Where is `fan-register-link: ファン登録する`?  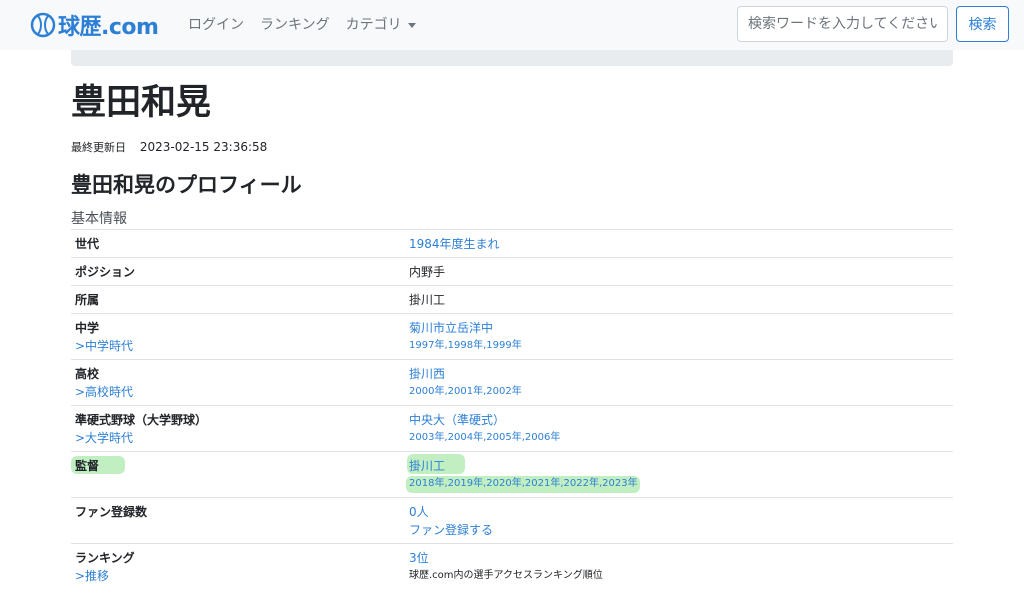 fan-register-link: ファン登録する is located at coordinates (679, 530).